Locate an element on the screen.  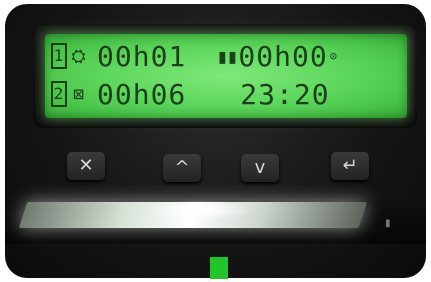
enter-icon: ↵ is located at coordinates (350, 165).